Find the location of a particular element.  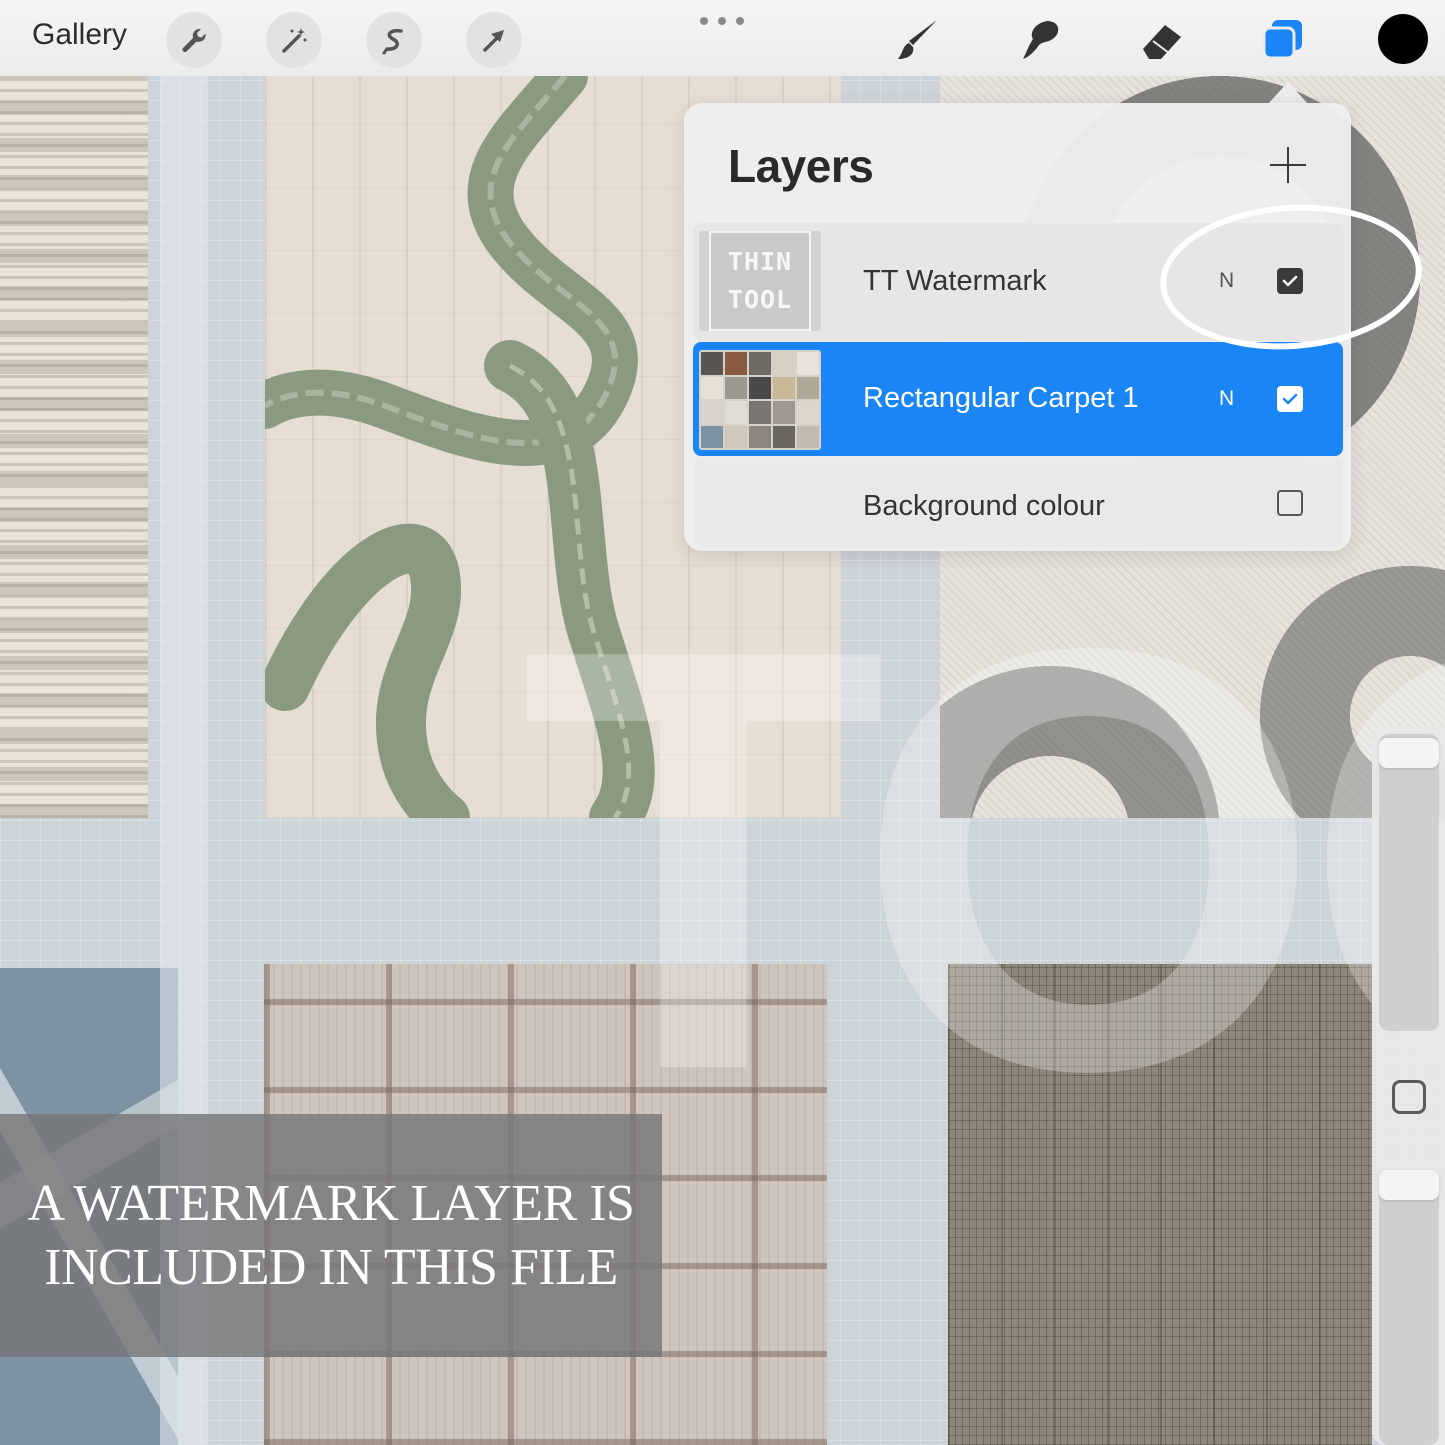

add-layer-button is located at coordinates (1288, 165).